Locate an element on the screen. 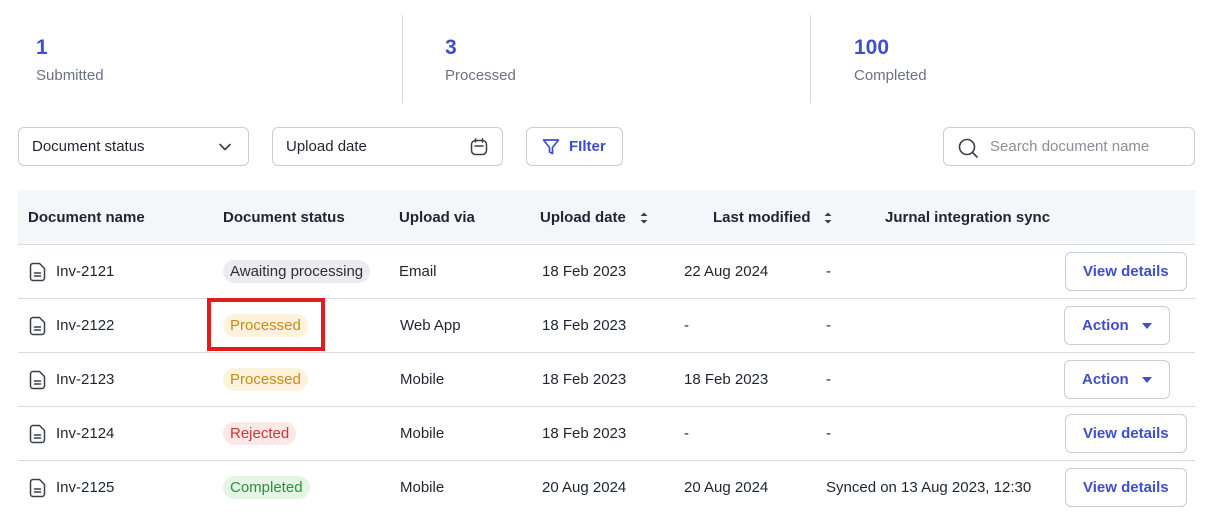 The width and height of the screenshot is (1219, 515). upload-date-picker: Upload date is located at coordinates (387, 146).